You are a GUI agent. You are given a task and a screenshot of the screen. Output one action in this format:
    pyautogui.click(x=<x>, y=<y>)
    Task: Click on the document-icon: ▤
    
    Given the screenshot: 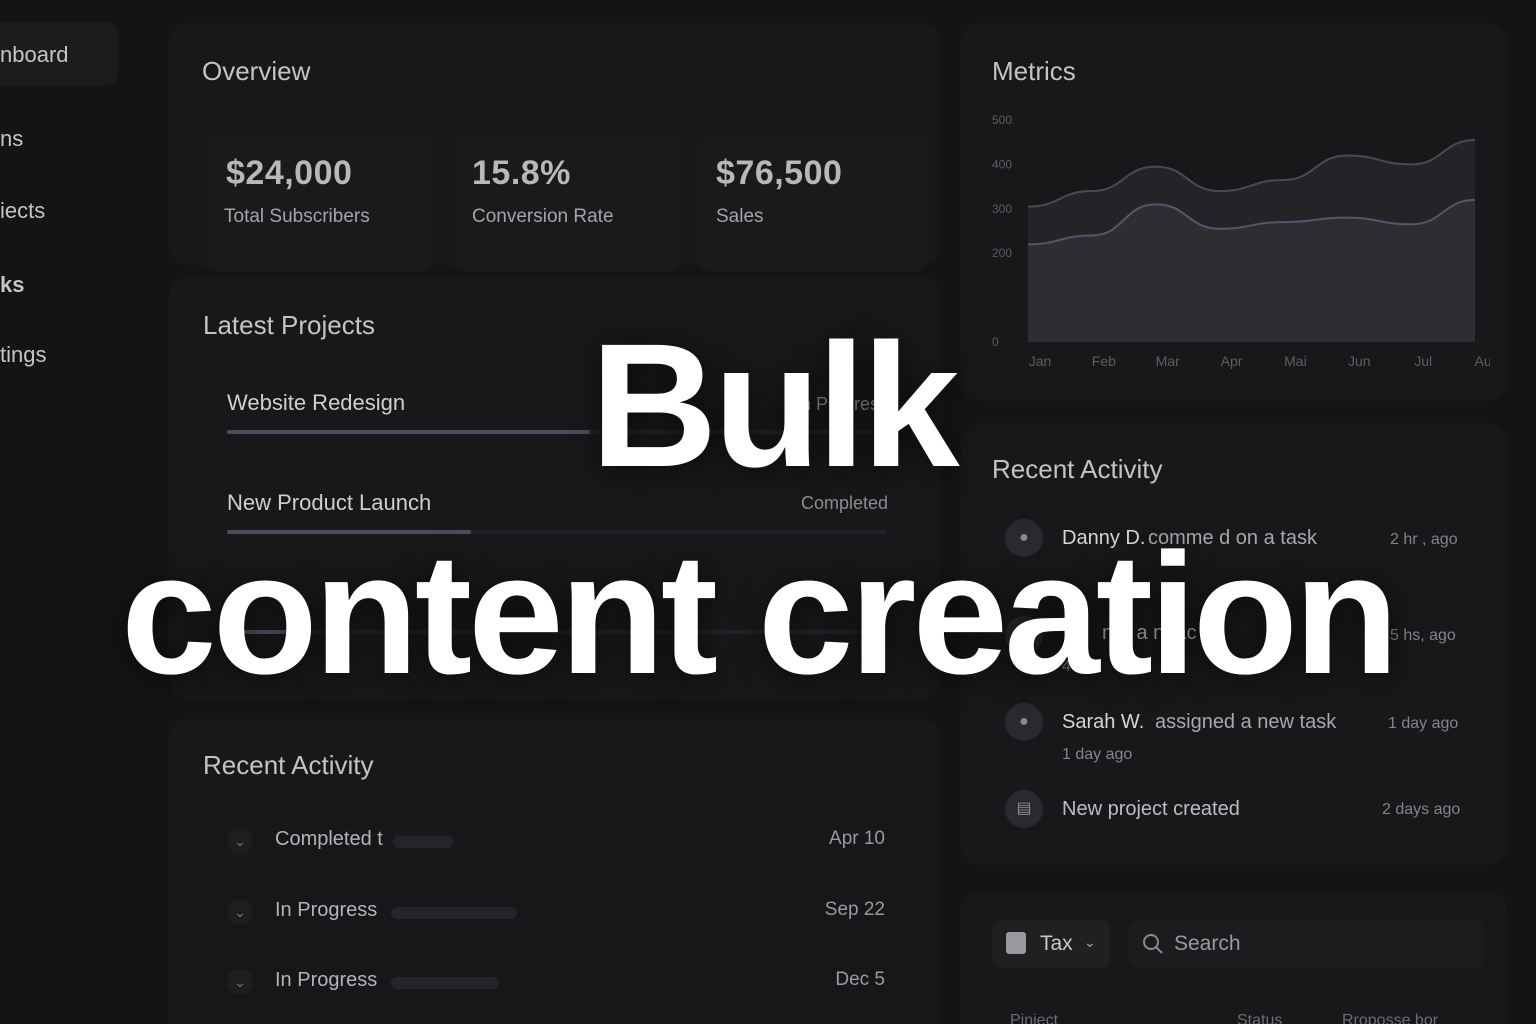 What is the action you would take?
    pyautogui.click(x=1024, y=809)
    